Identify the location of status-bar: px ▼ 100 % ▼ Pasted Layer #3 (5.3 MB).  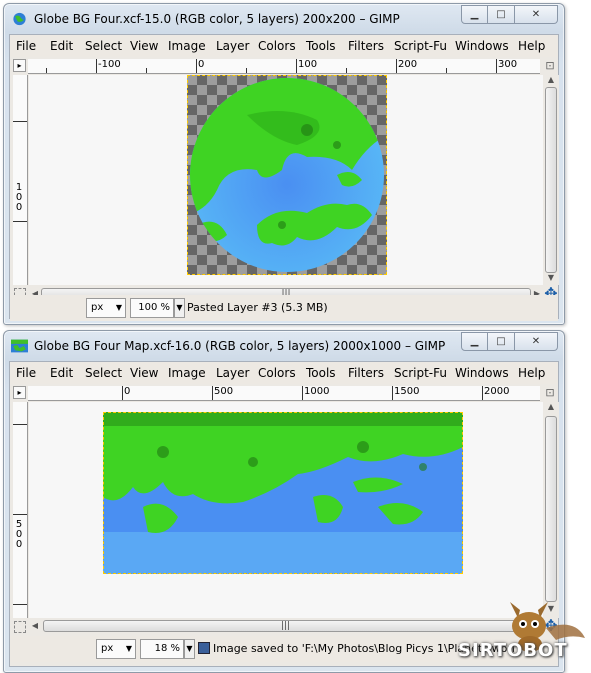
(284, 308).